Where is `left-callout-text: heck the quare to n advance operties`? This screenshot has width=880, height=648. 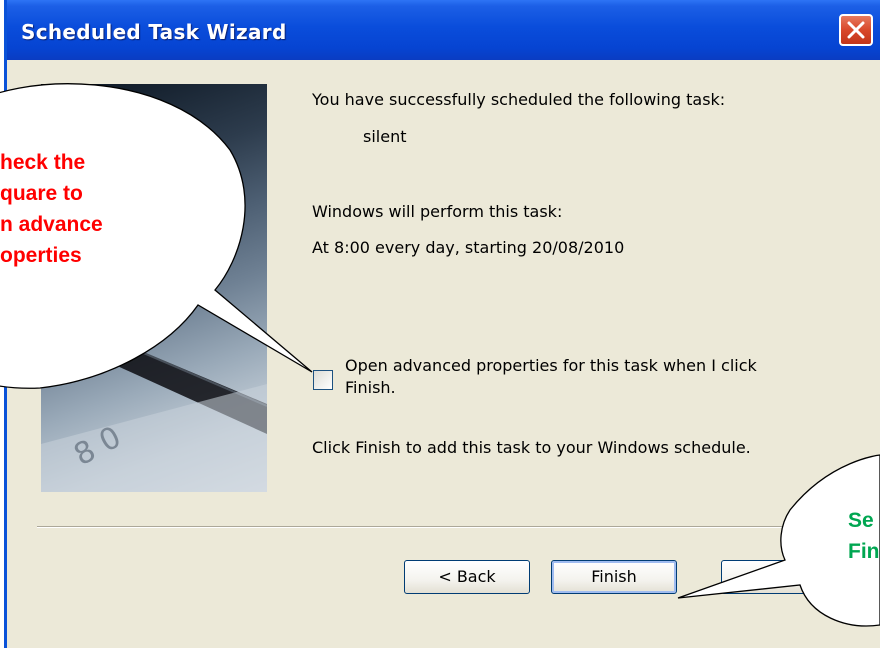
left-callout-text: heck the quare to n advance operties is located at coordinates (51, 209).